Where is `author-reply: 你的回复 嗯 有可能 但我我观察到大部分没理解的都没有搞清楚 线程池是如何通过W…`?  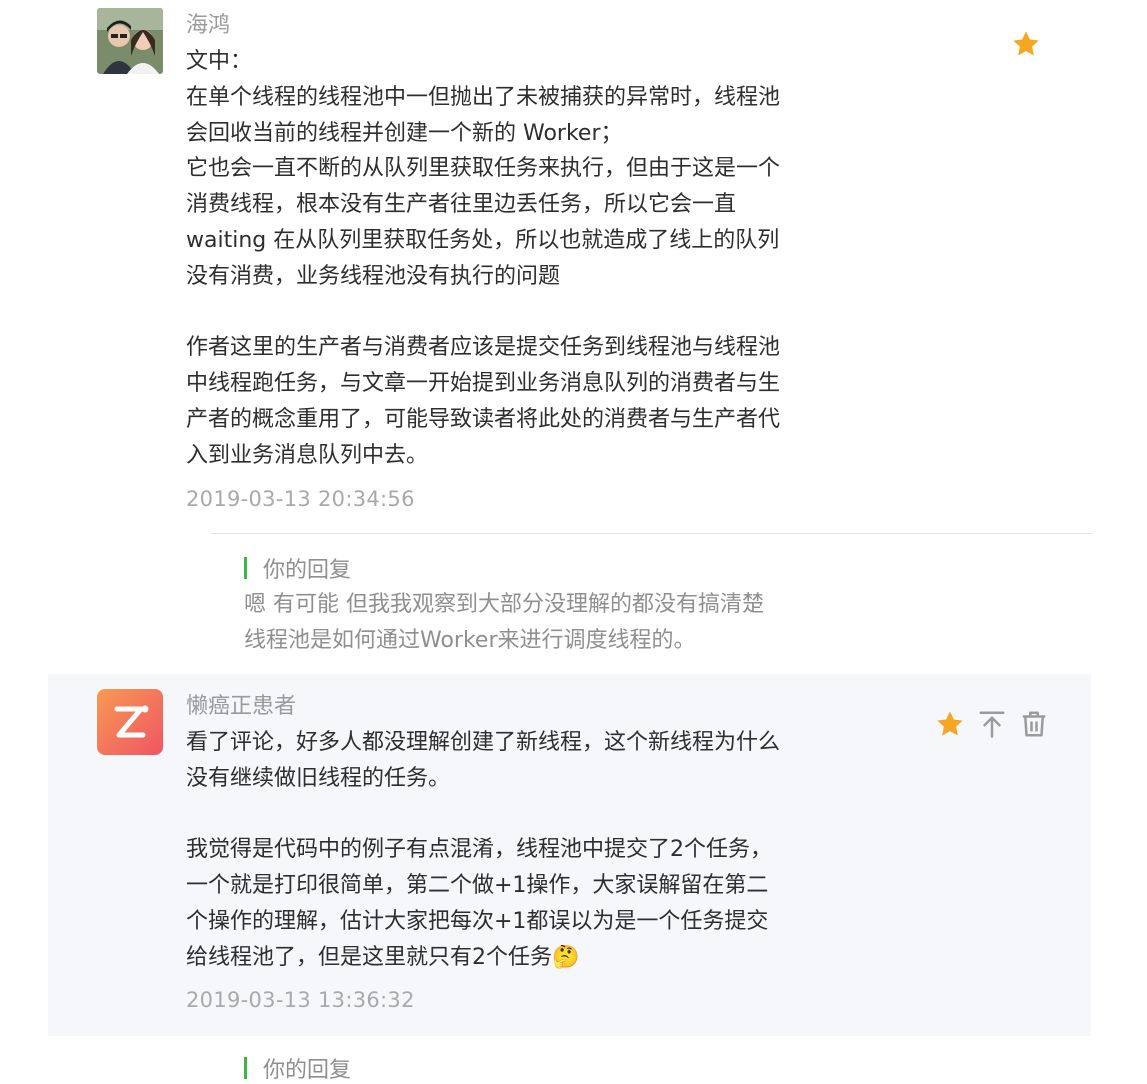
author-reply: 你的回复 嗯 有可能 但我我观察到大部分没理解的都没有搞清楚 线程池是如何通过W… is located at coordinates (594, 605).